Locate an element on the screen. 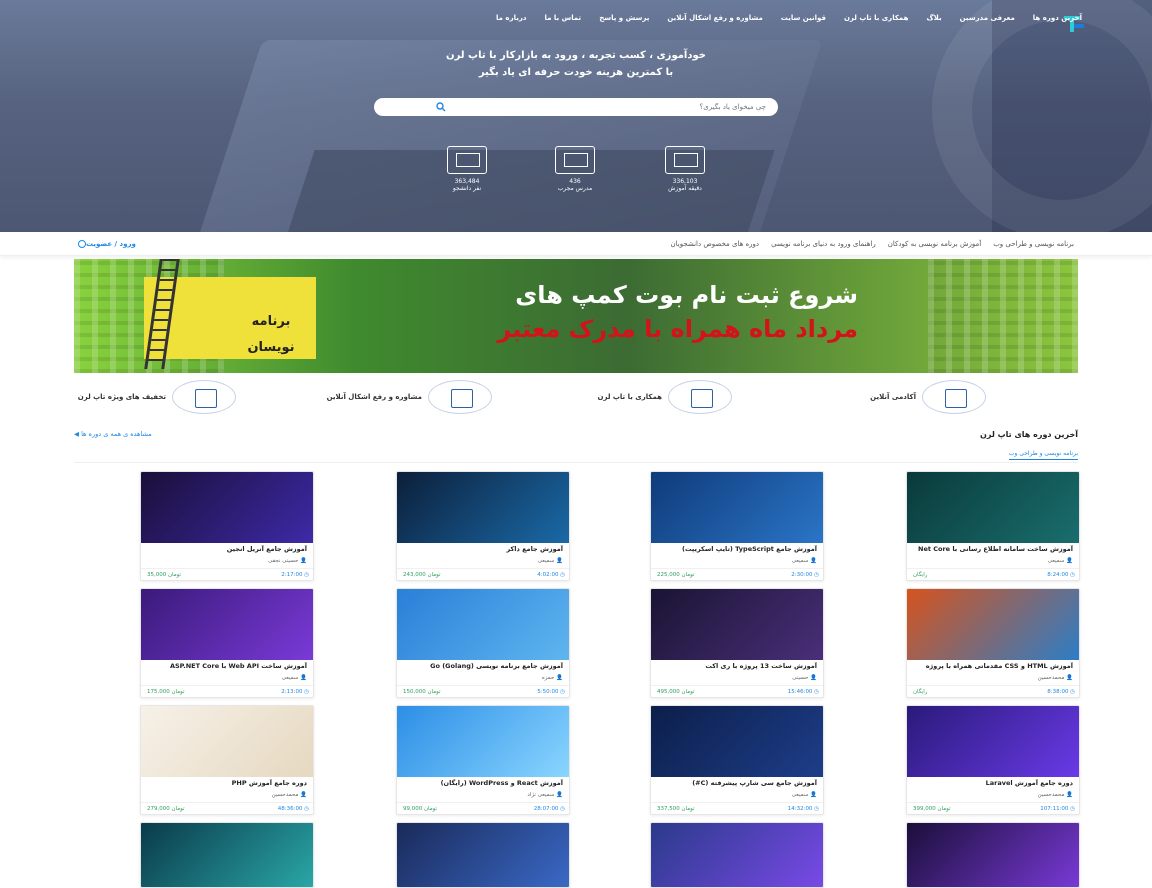 The width and height of the screenshot is (1152, 888). category-item: راهنمای ورود به دنیای برنامه نویسی is located at coordinates (823, 244).